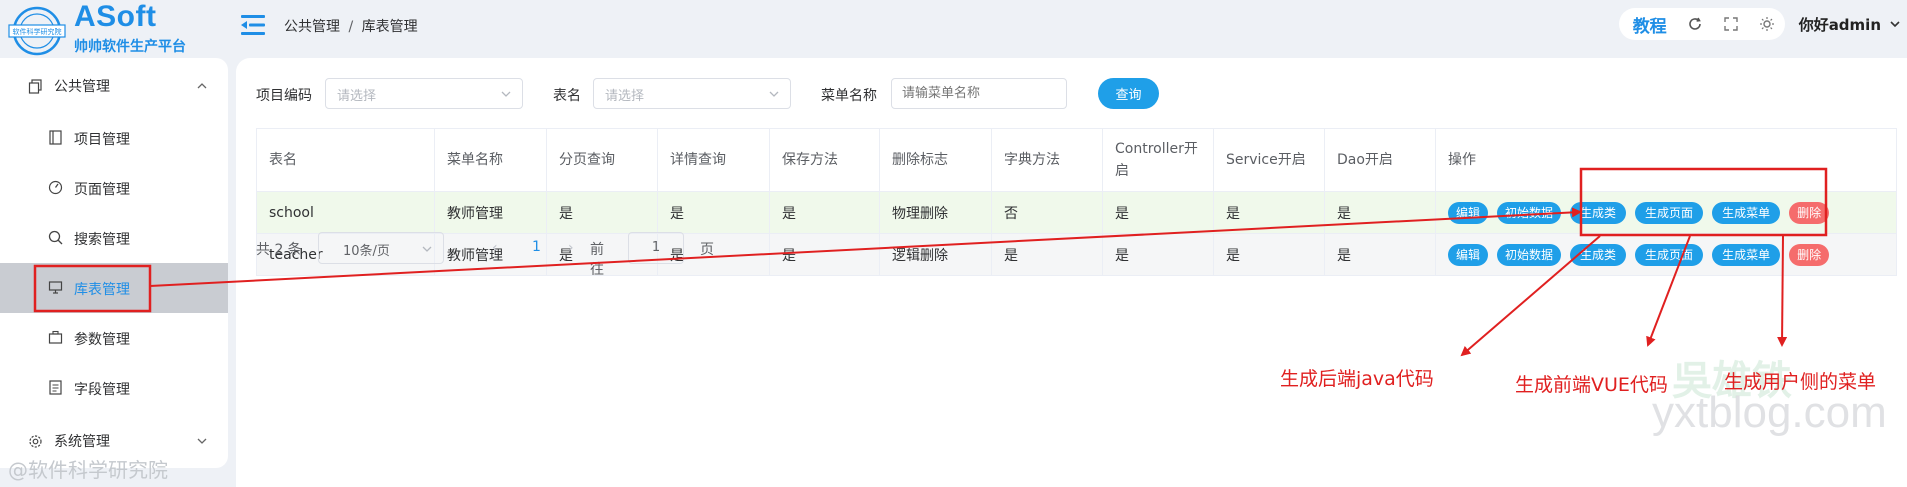 The width and height of the screenshot is (1907, 487). Describe the element at coordinates (284, 96) in the screenshot. I see `project-code-label: 项目编码` at that location.